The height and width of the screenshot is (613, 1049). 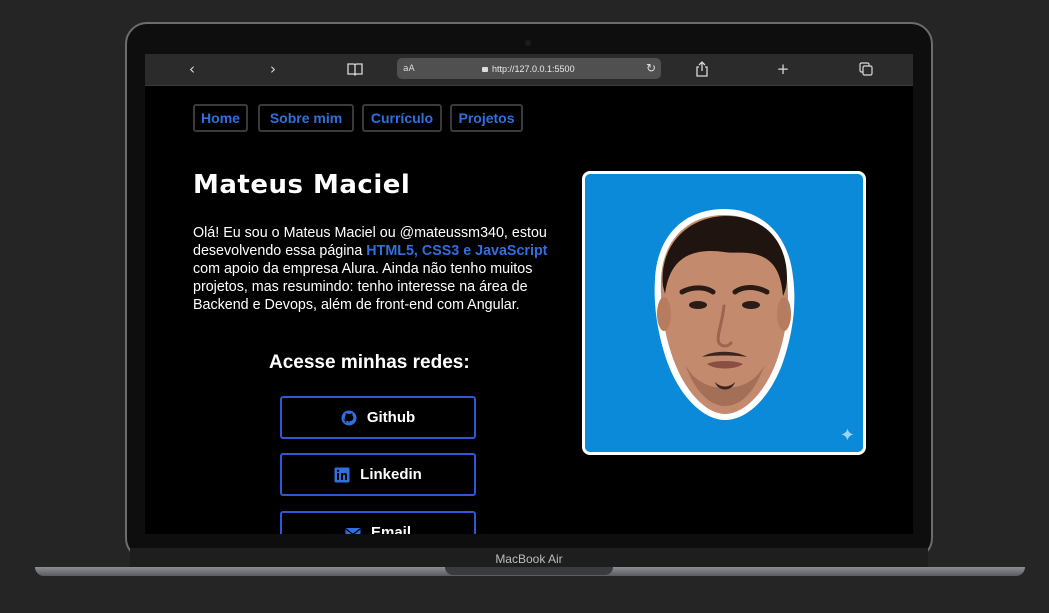 I want to click on linkedin-label: Linkedin, so click(x=391, y=474).